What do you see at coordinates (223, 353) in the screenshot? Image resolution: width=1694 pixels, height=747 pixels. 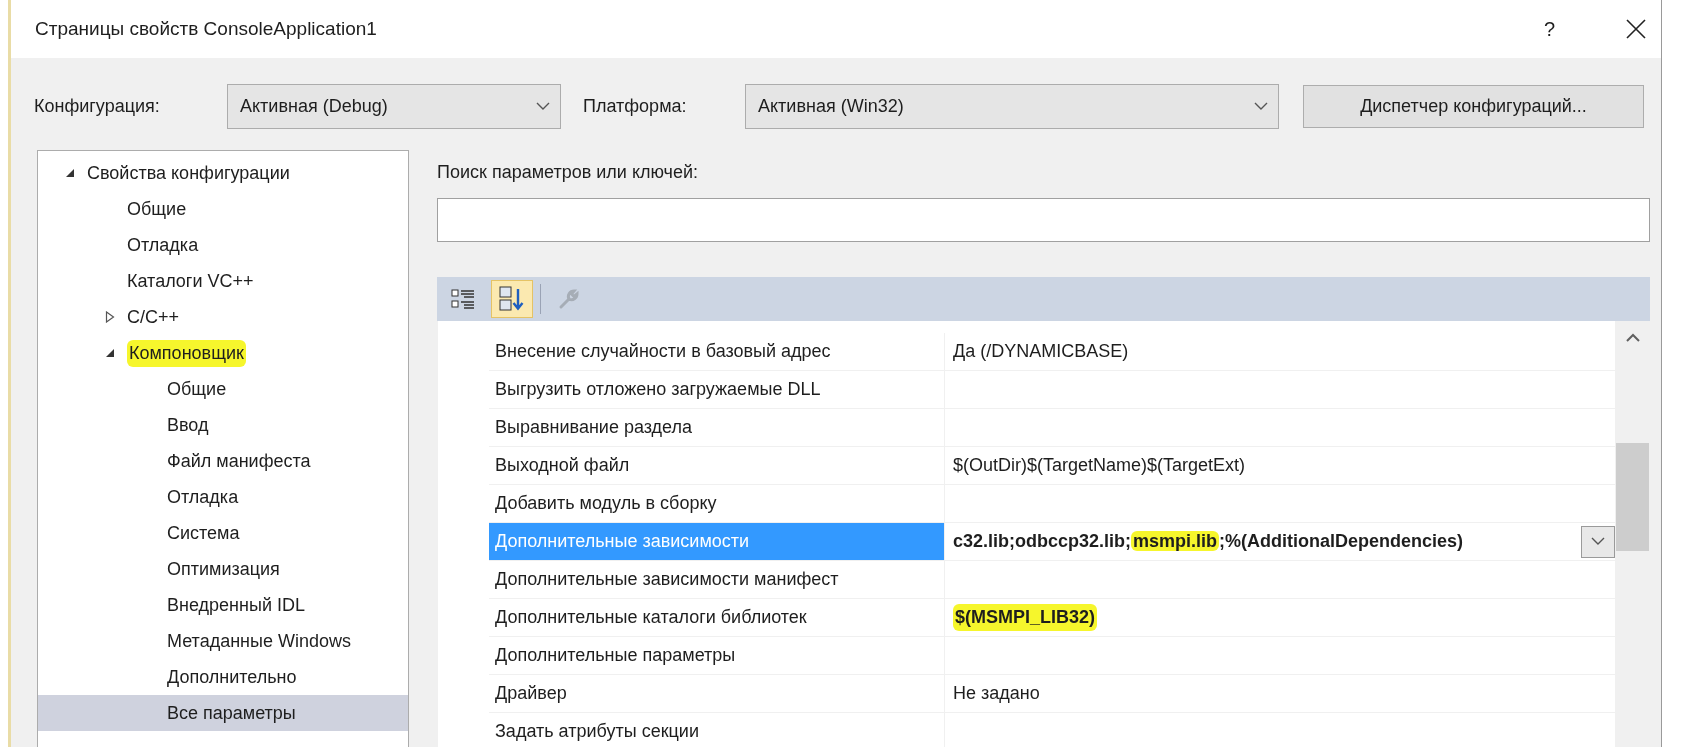 I see `tree-item: Компоновщик` at bounding box center [223, 353].